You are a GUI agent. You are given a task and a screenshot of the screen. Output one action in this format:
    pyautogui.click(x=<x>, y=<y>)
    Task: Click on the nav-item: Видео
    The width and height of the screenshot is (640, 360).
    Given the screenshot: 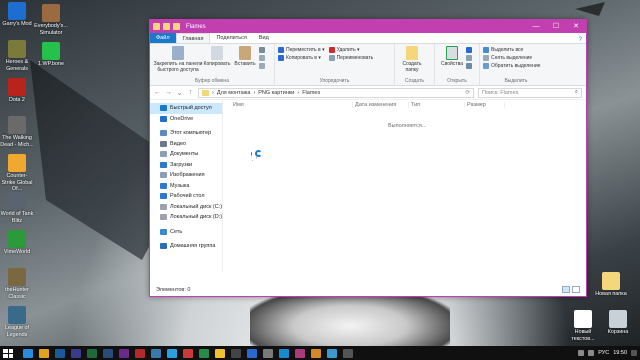 What is the action you would take?
    pyautogui.click(x=186, y=144)
    